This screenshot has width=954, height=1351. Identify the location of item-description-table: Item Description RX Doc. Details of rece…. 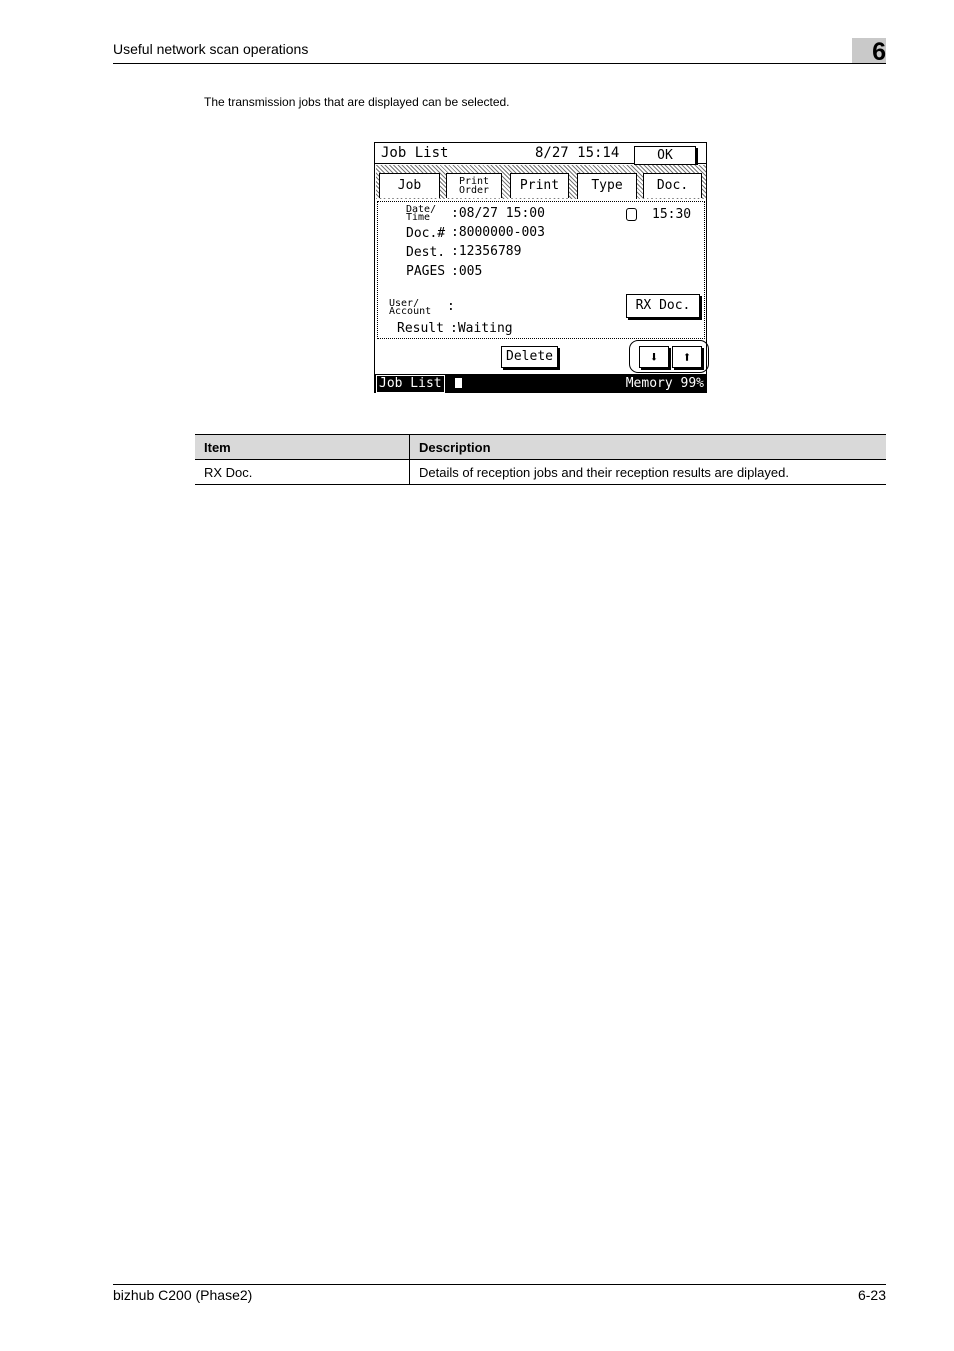
(540, 459).